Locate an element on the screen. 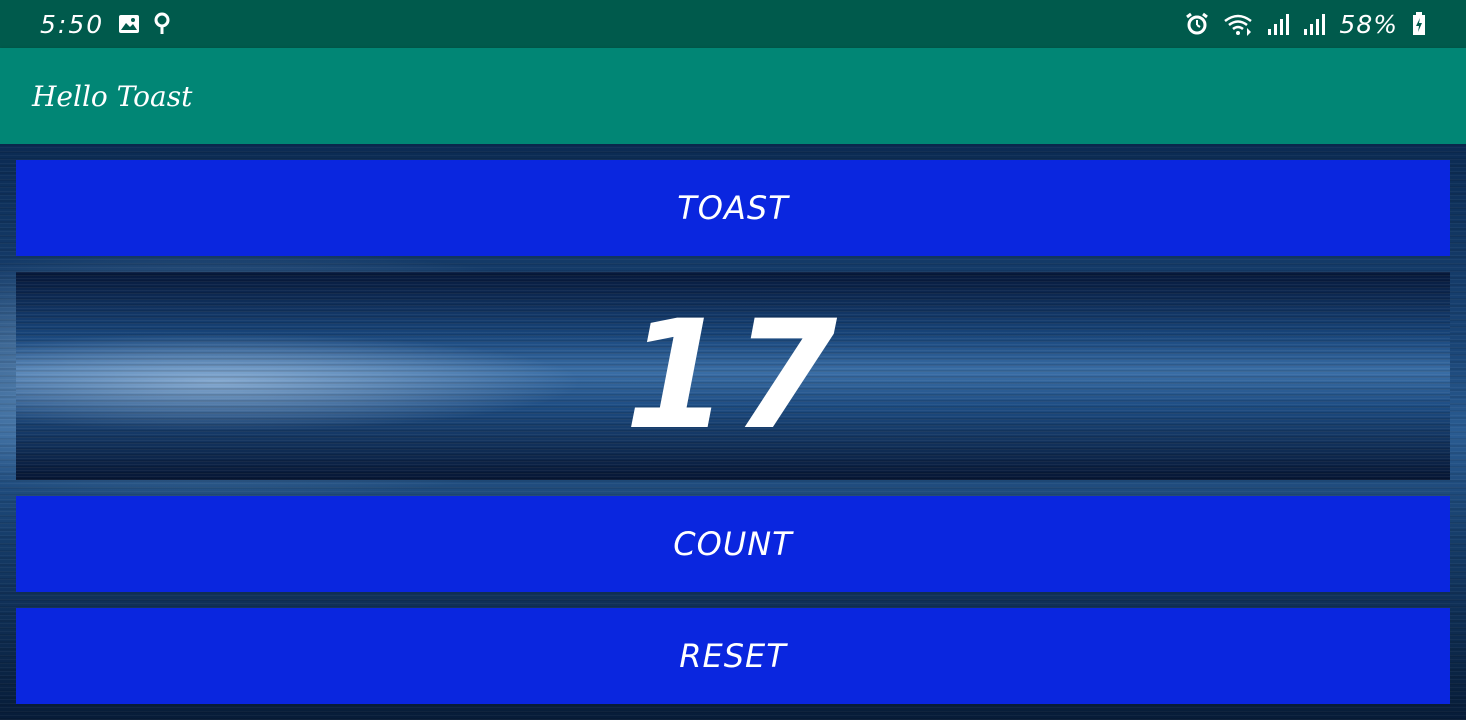 The image size is (1466, 720). alarm-icon is located at coordinates (1197, 24).